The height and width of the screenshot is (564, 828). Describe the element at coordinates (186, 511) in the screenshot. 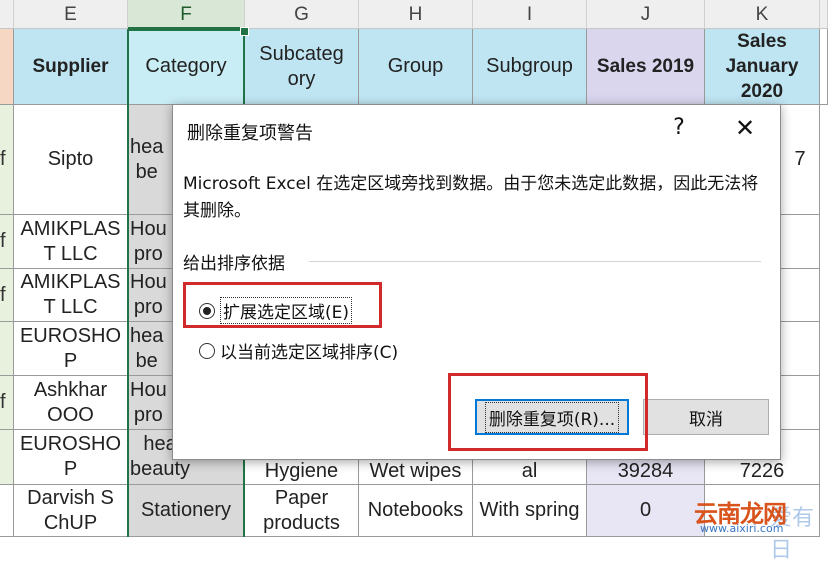

I see `category-cell: Stationery` at that location.